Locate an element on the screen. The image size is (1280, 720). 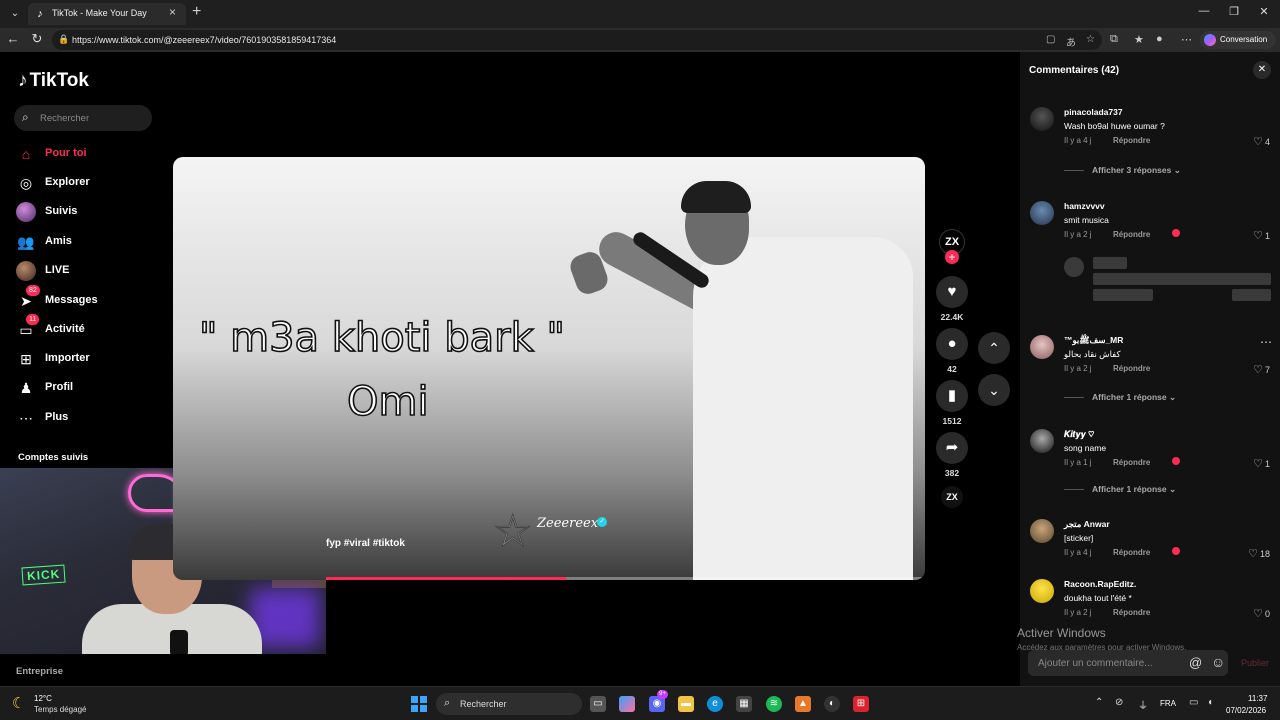
language-indicator: FRA is located at coordinates (1168, 703).